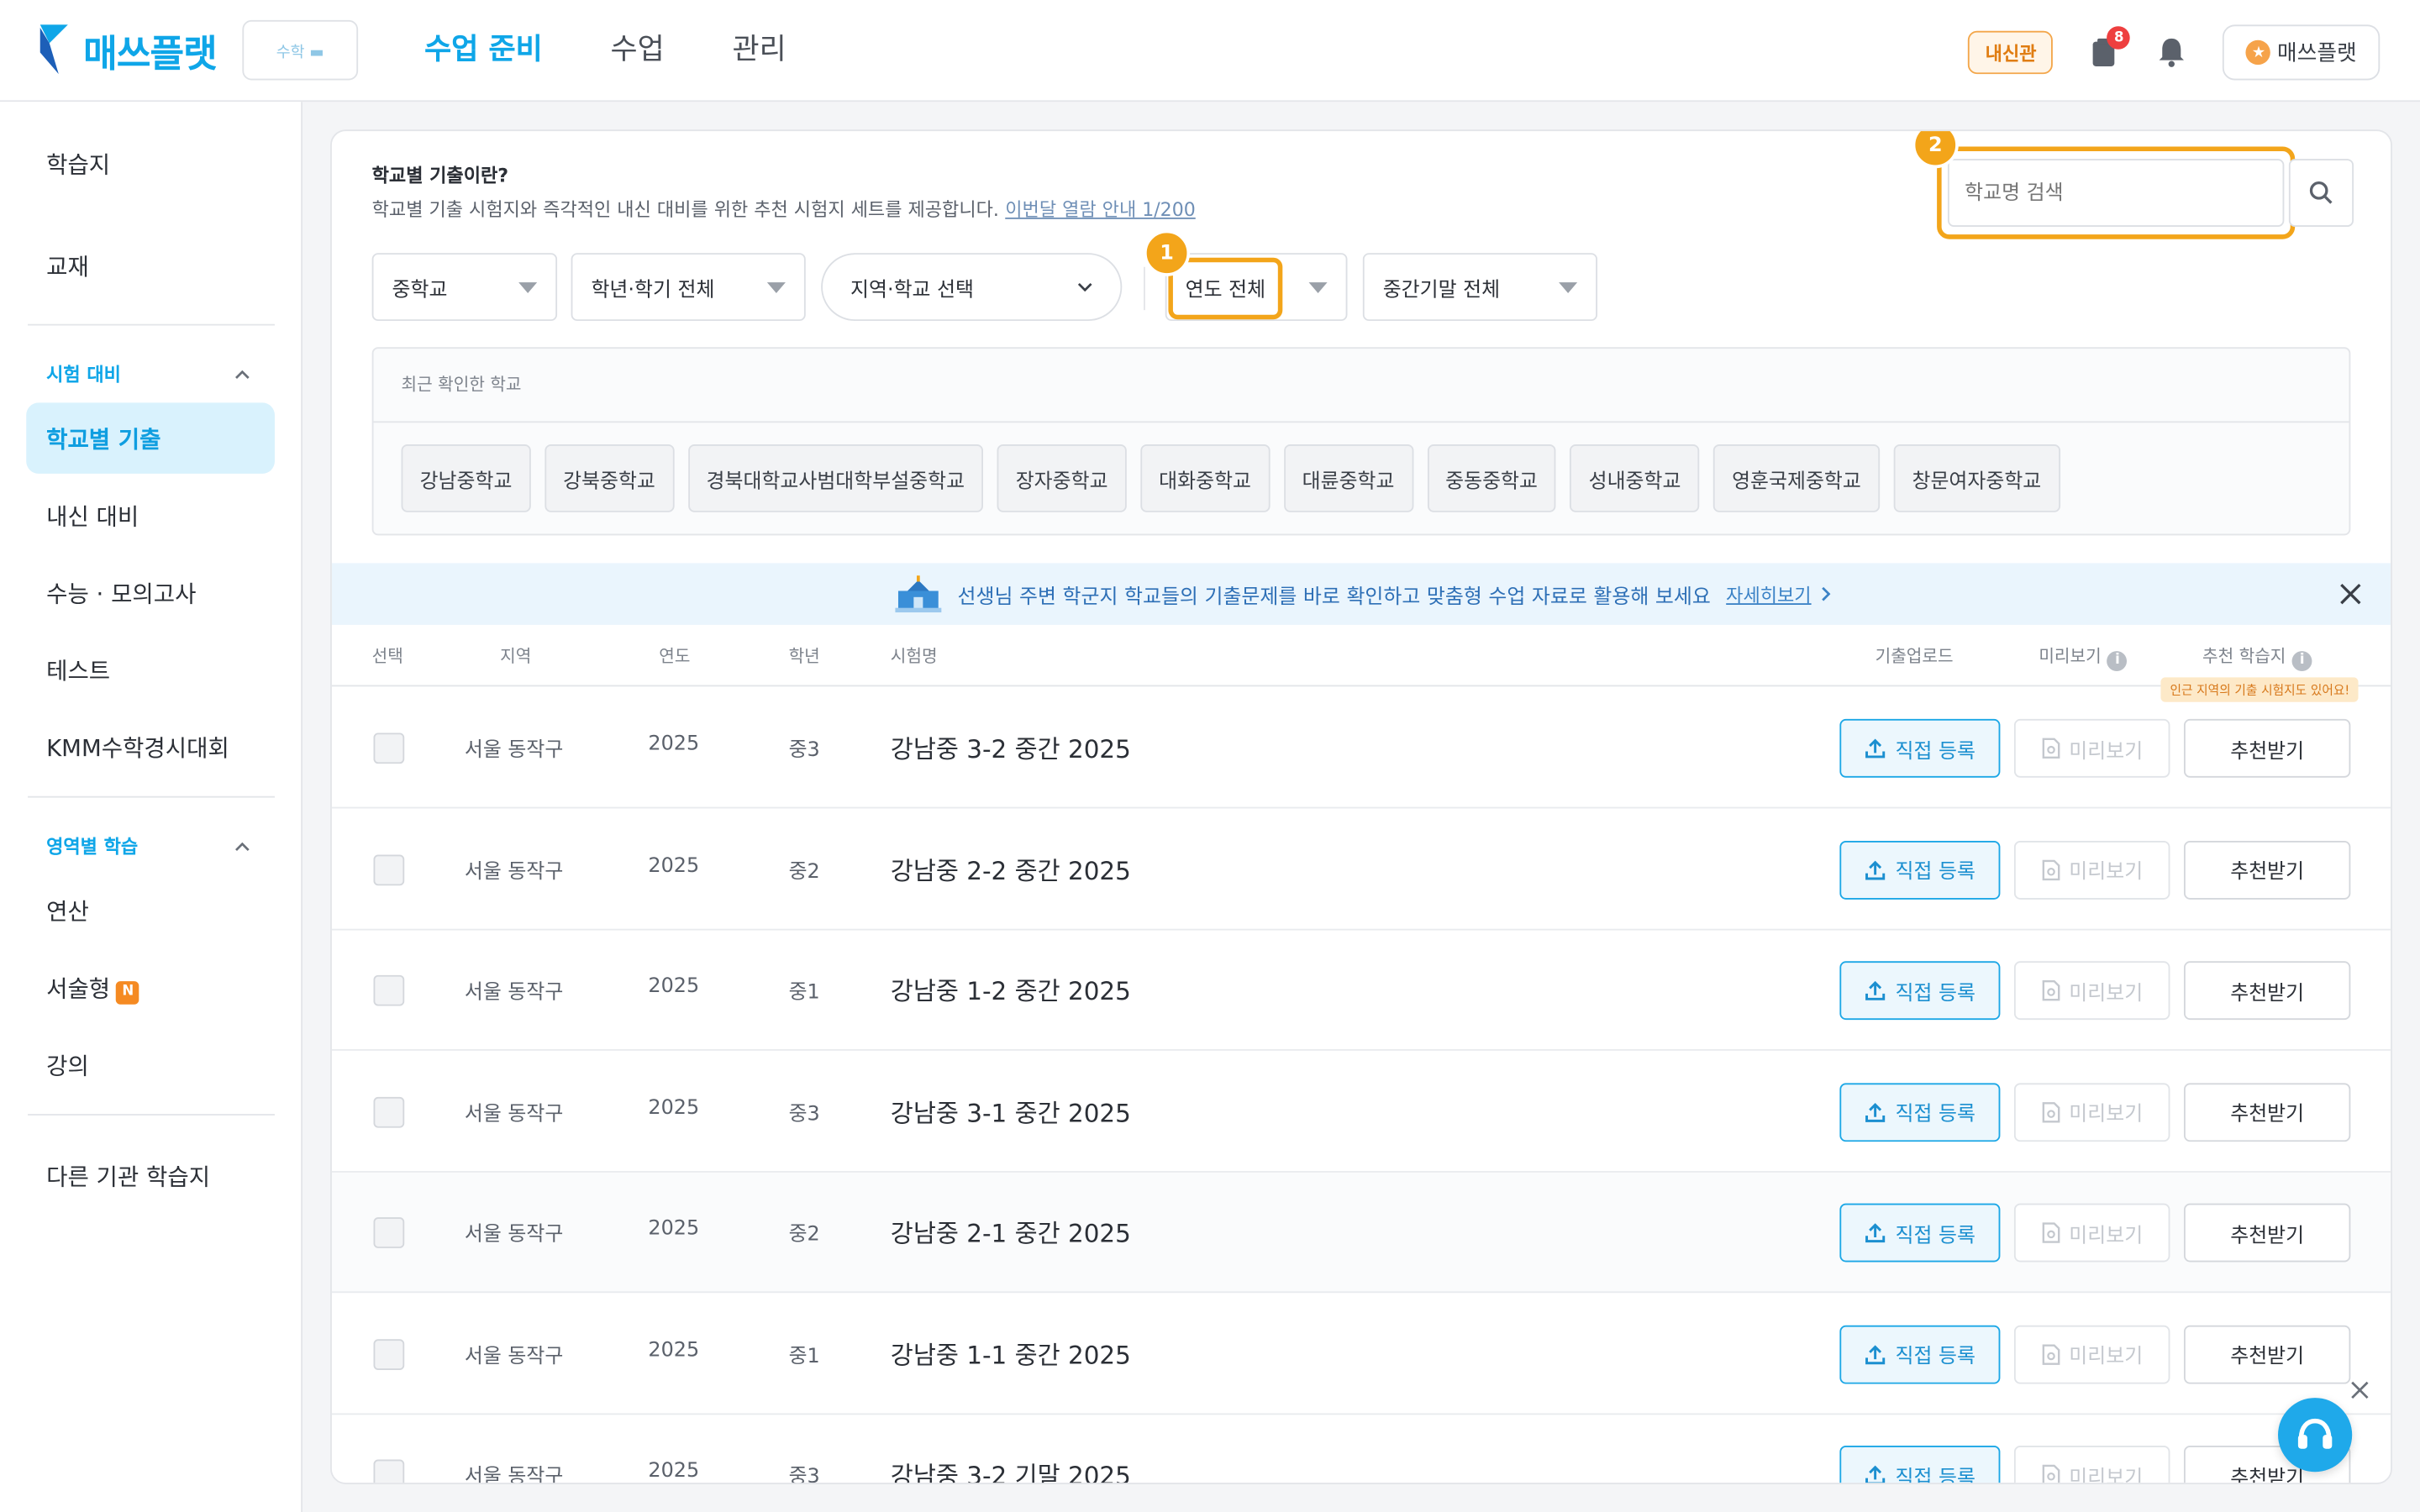  Describe the element at coordinates (53, 49) in the screenshot. I see `logo-mark-icon` at that location.